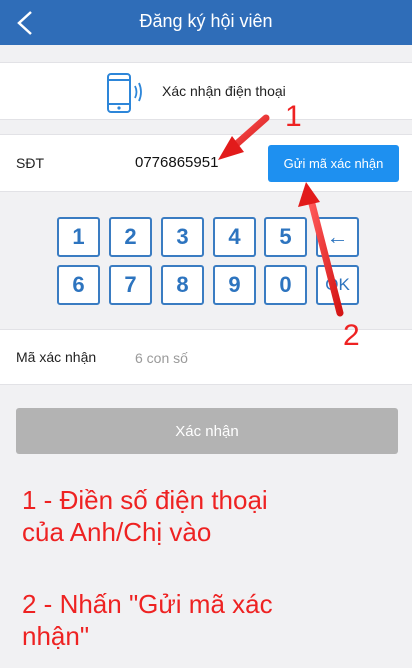  What do you see at coordinates (124, 93) in the screenshot?
I see `smartphone-icon` at bounding box center [124, 93].